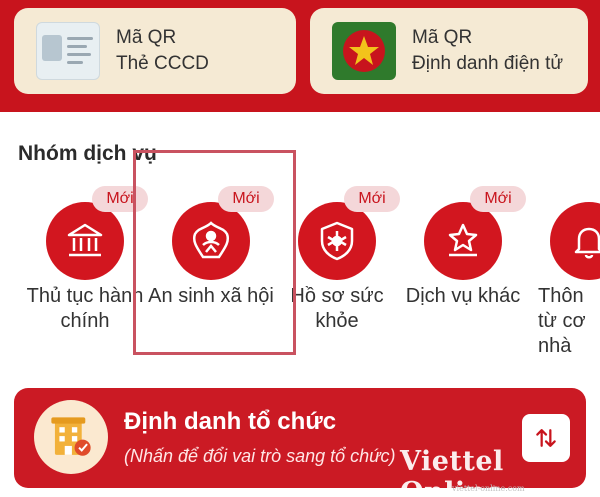 Image resolution: width=600 pixels, height=497 pixels. I want to click on bell-icon, so click(575, 241).